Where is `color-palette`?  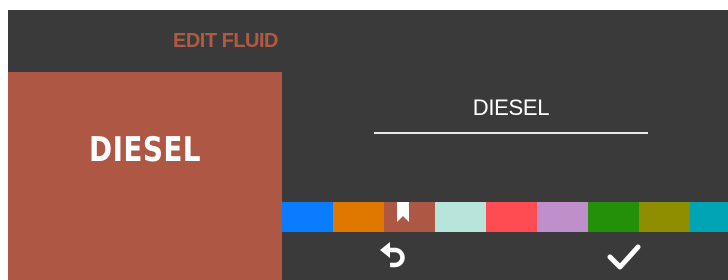
color-palette is located at coordinates (505, 217).